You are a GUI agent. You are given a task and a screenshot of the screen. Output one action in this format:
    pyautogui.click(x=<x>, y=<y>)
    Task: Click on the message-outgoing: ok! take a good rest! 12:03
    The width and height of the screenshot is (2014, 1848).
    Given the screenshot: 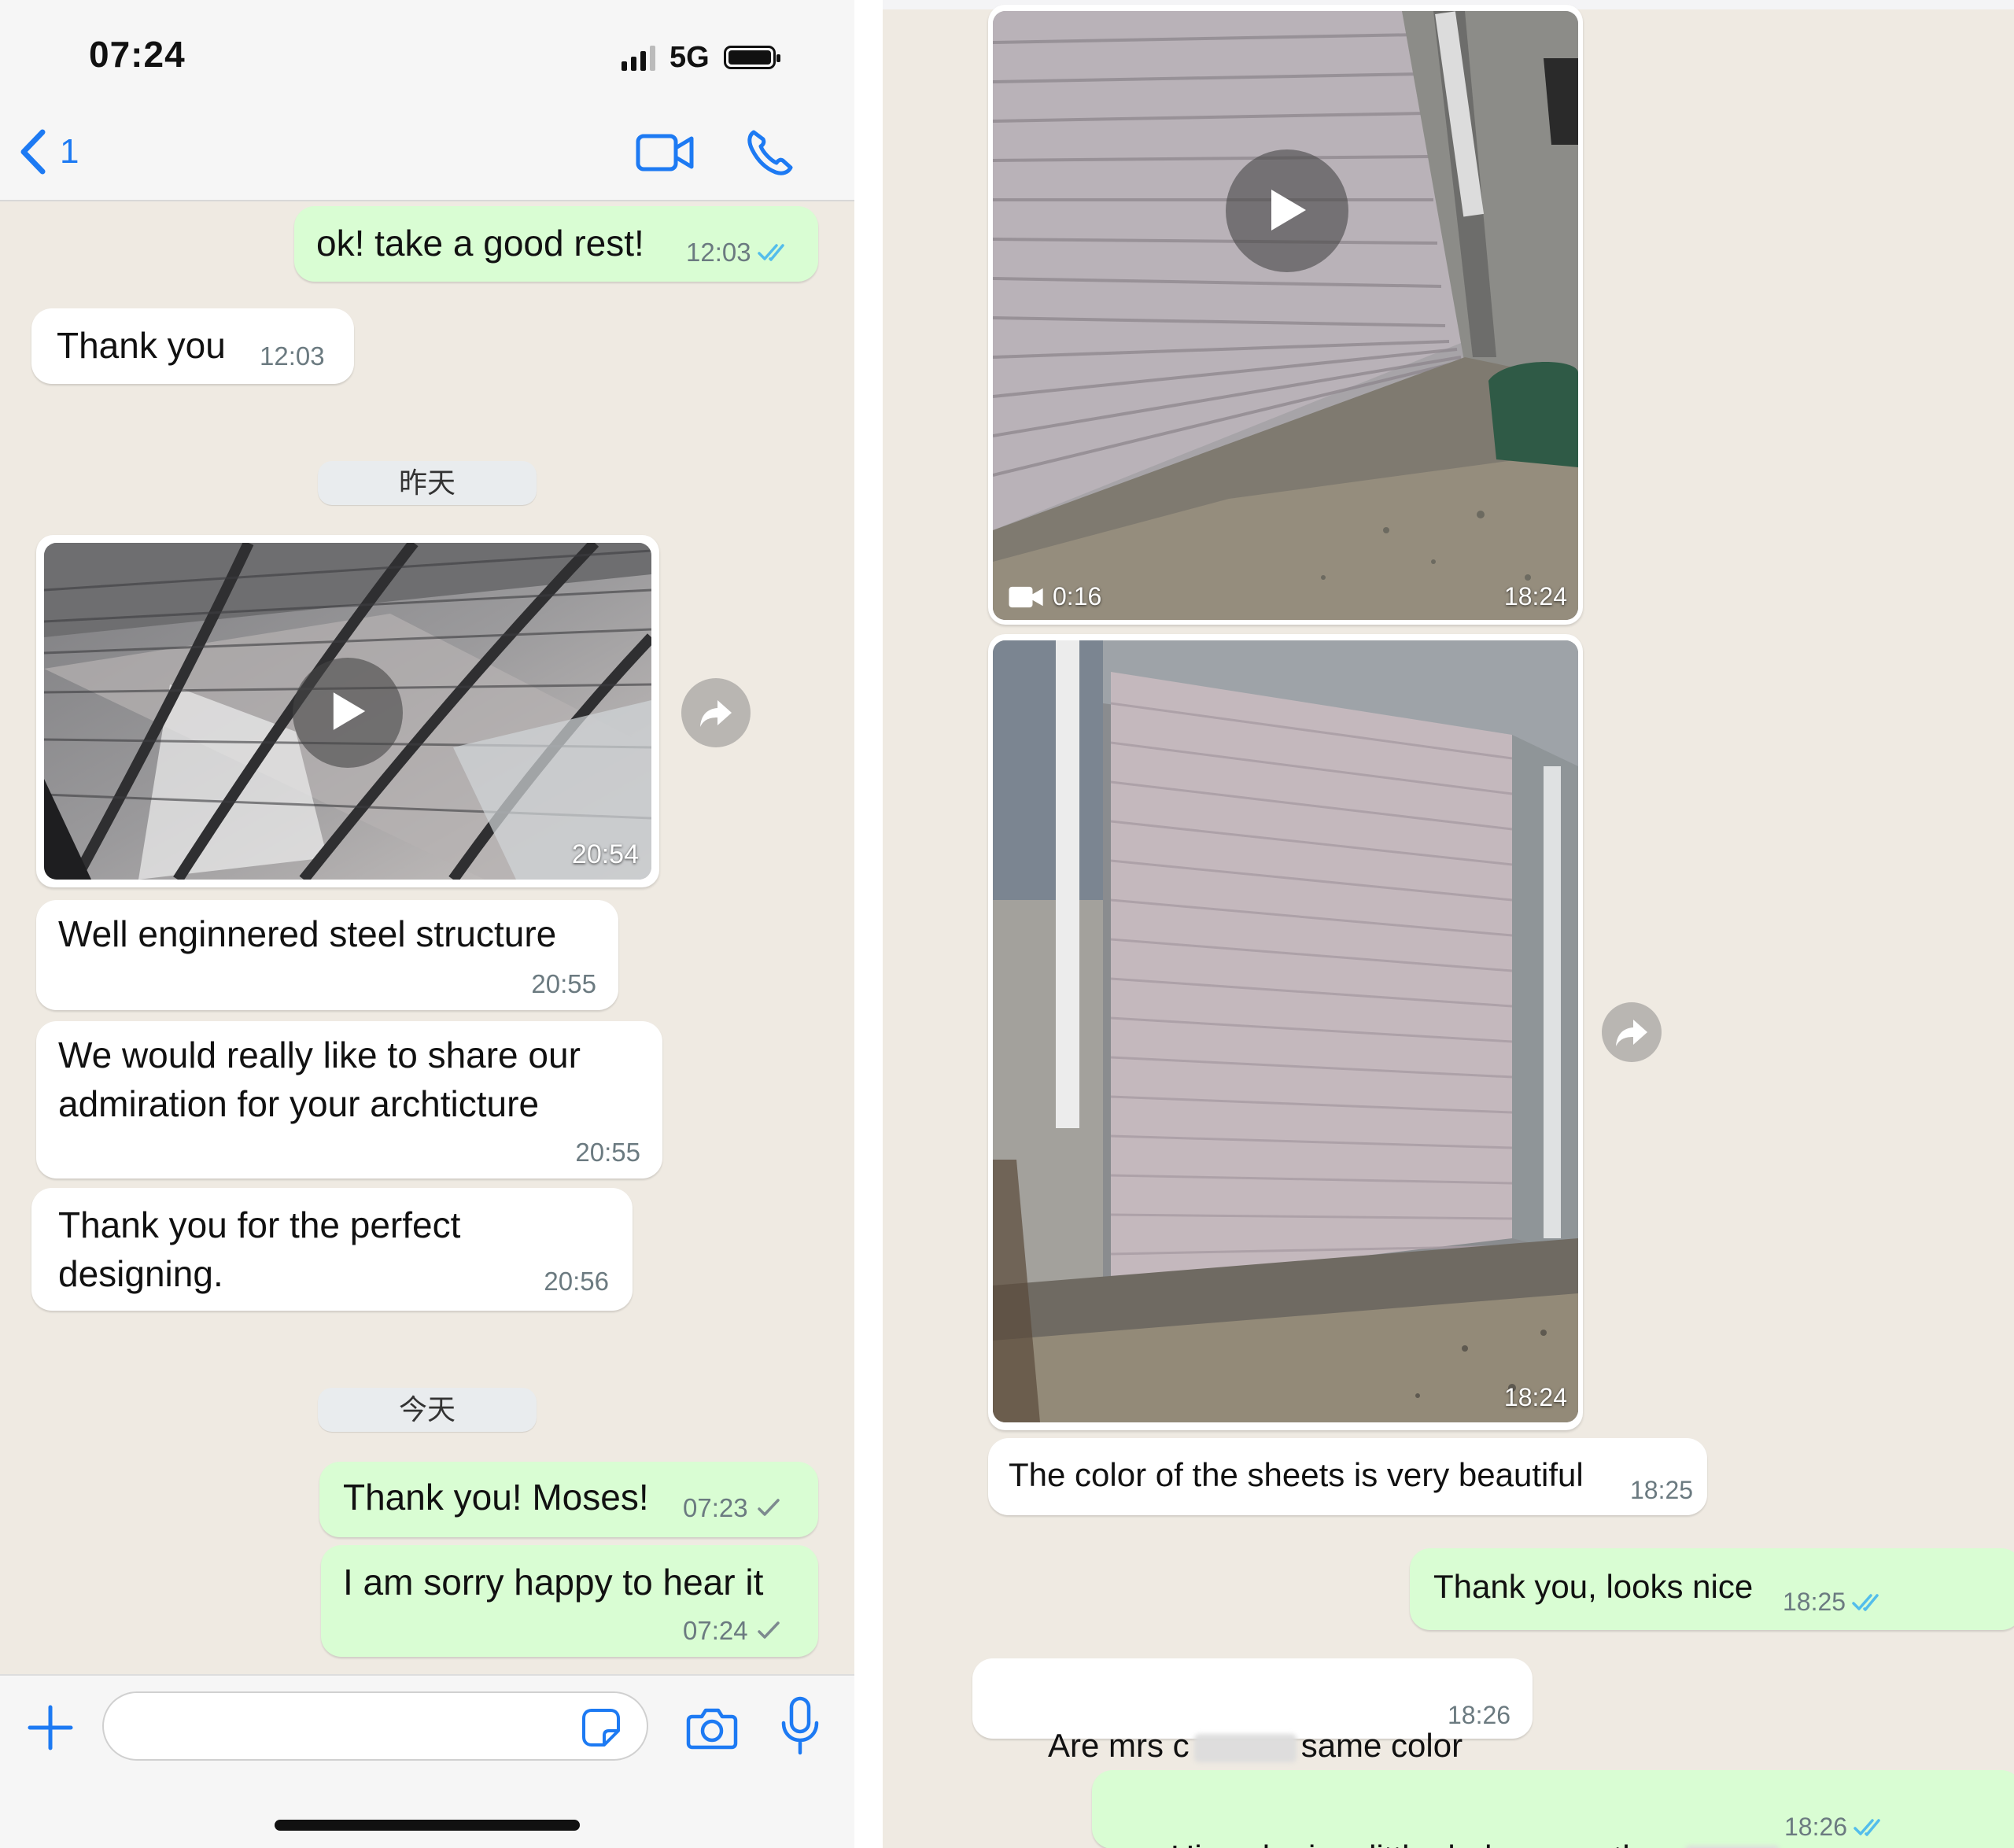 What is the action you would take?
    pyautogui.click(x=556, y=244)
    